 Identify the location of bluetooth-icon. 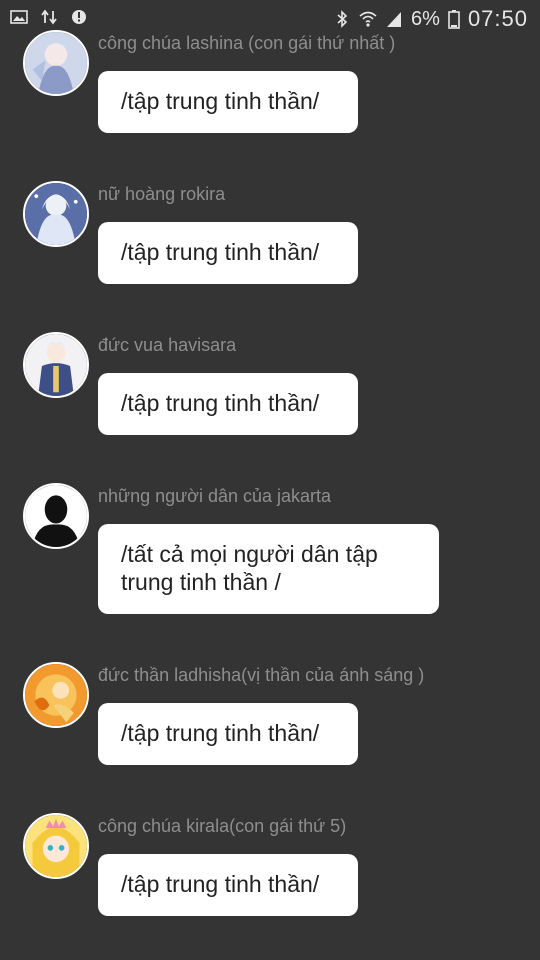
(342, 19).